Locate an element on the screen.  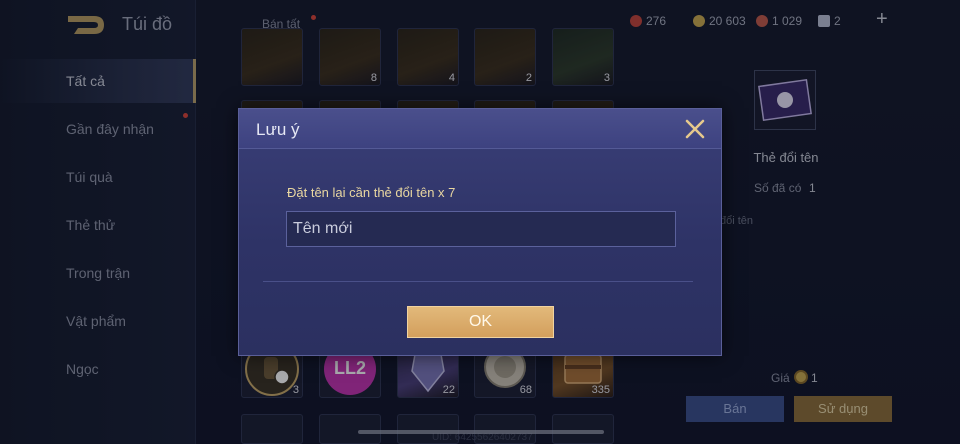
dialog-header: Lưu ý is located at coordinates (480, 129).